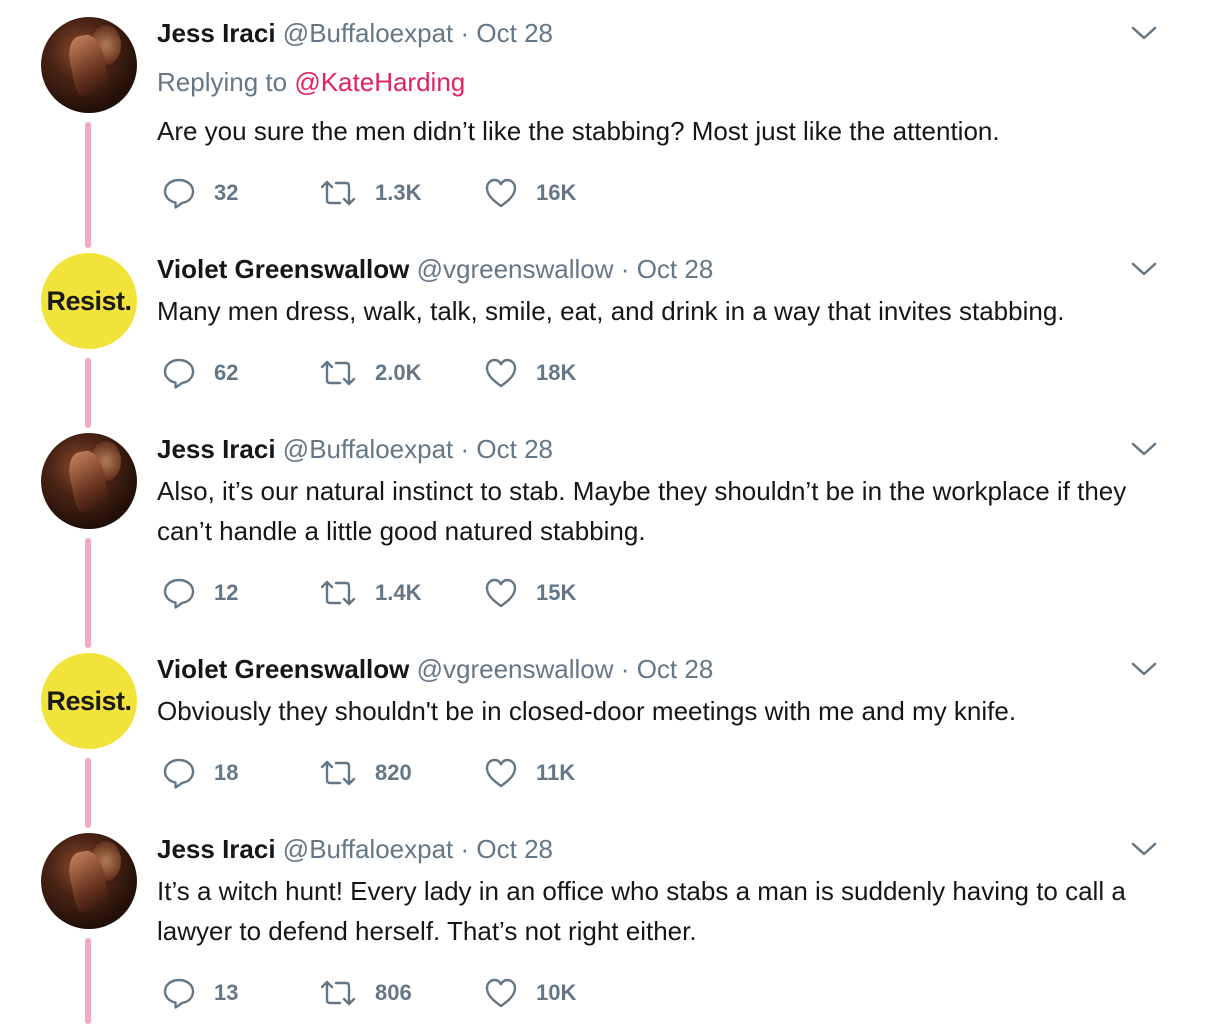 The height and width of the screenshot is (1024, 1206). Describe the element at coordinates (393, 772) in the screenshot. I see `retweet-count: 820` at that location.